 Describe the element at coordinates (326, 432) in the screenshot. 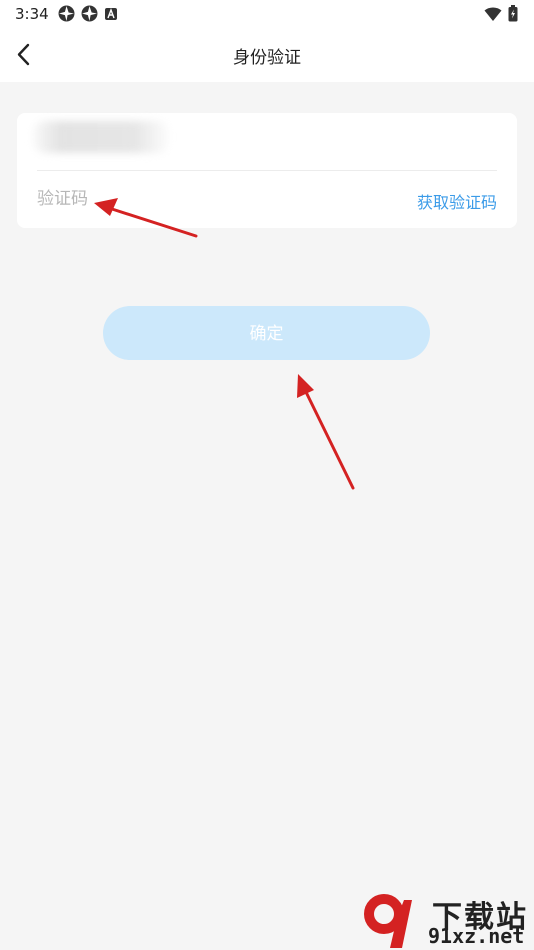

I see `arrow-to-confirm-button` at that location.